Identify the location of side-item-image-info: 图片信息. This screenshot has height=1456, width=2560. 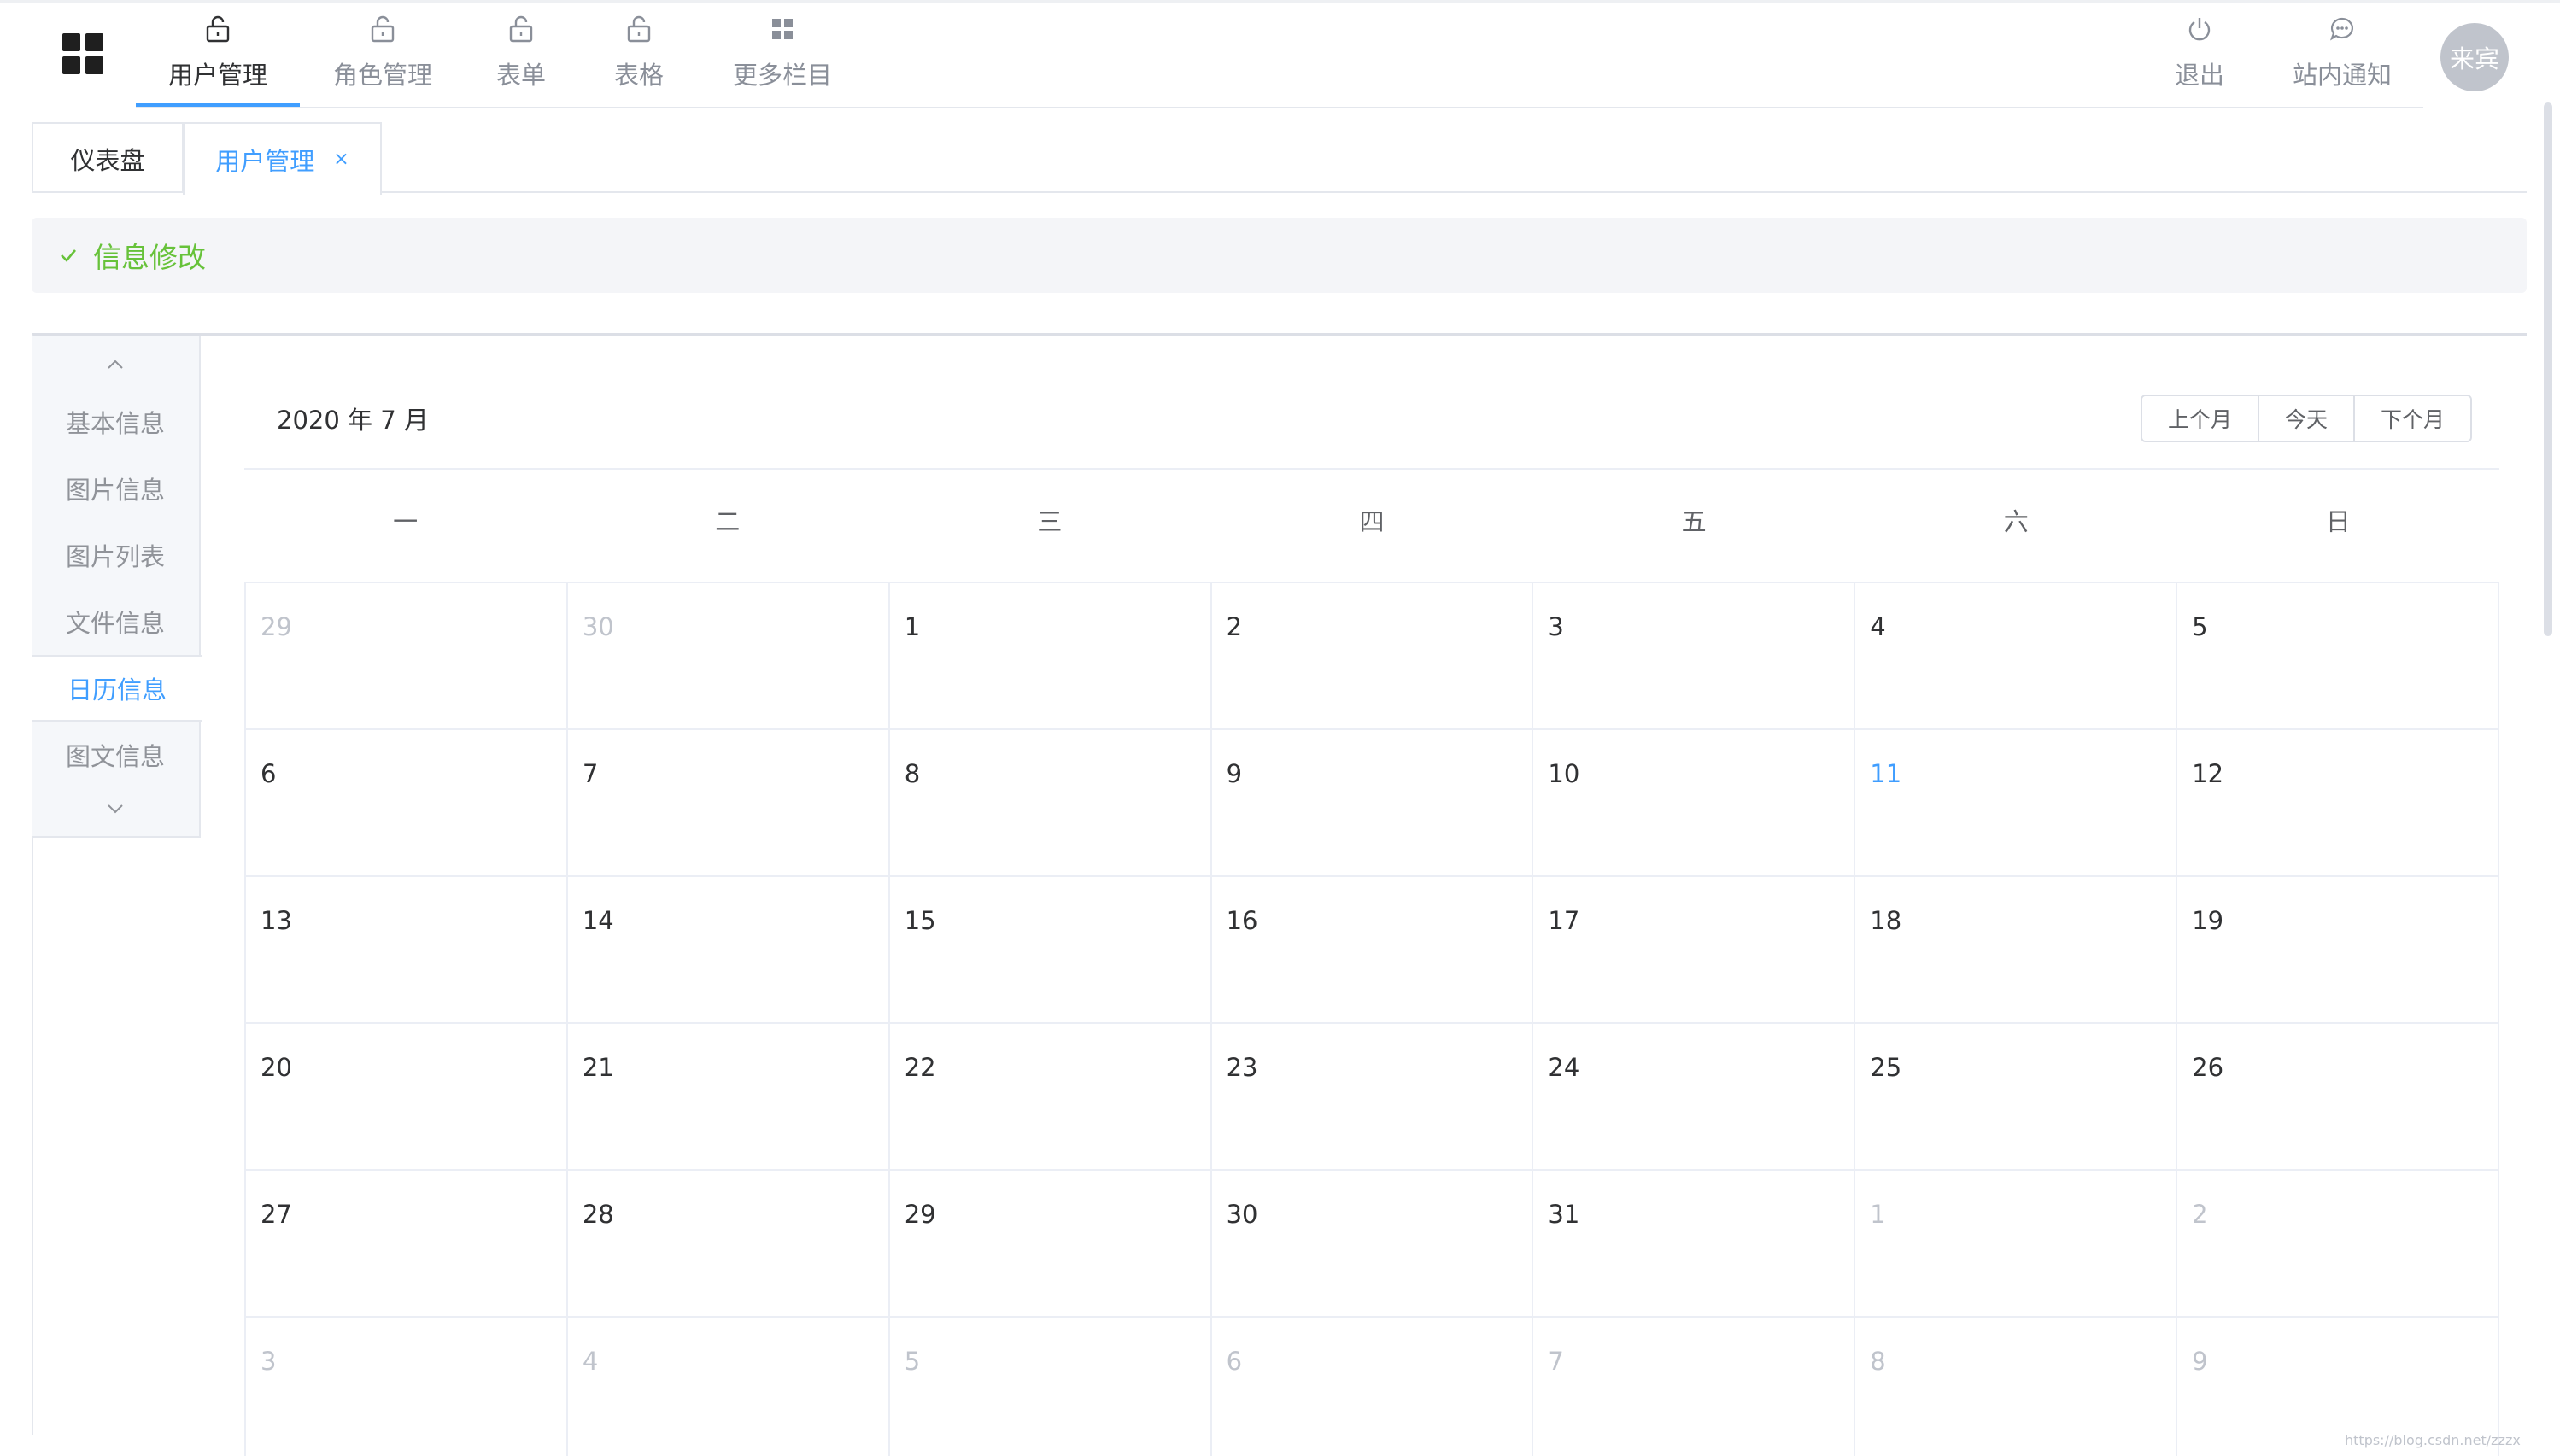
(115, 489).